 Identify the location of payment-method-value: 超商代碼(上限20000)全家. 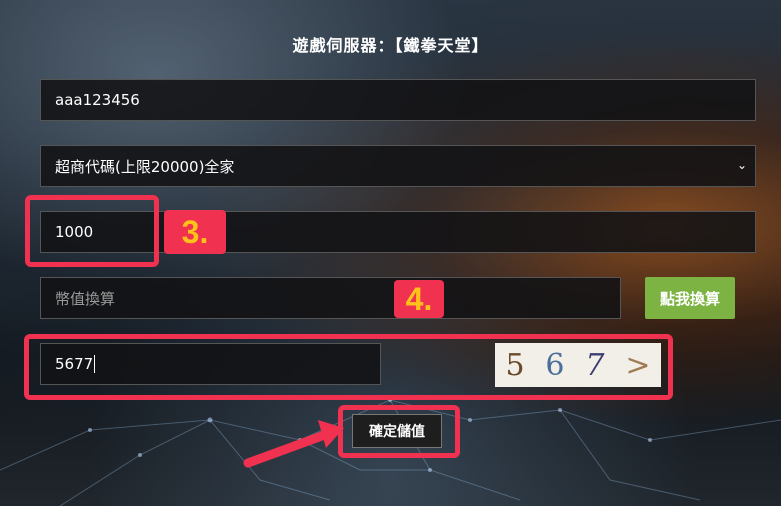
(145, 166).